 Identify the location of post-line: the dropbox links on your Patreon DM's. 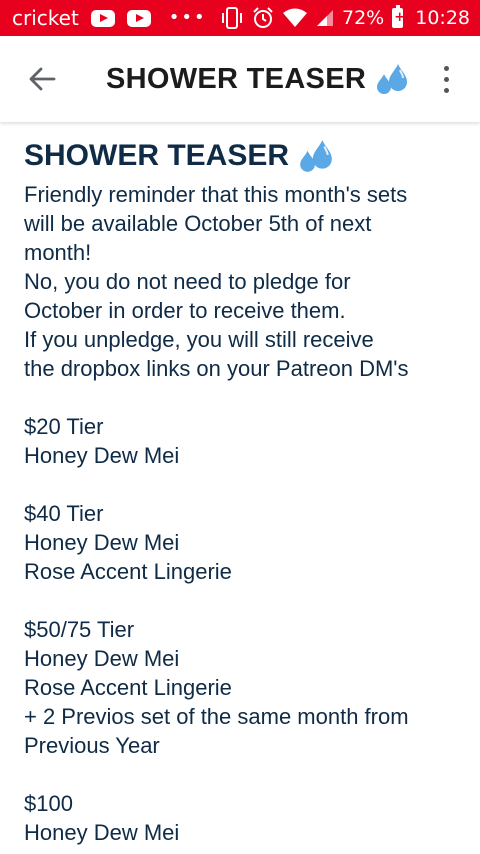
(216, 368).